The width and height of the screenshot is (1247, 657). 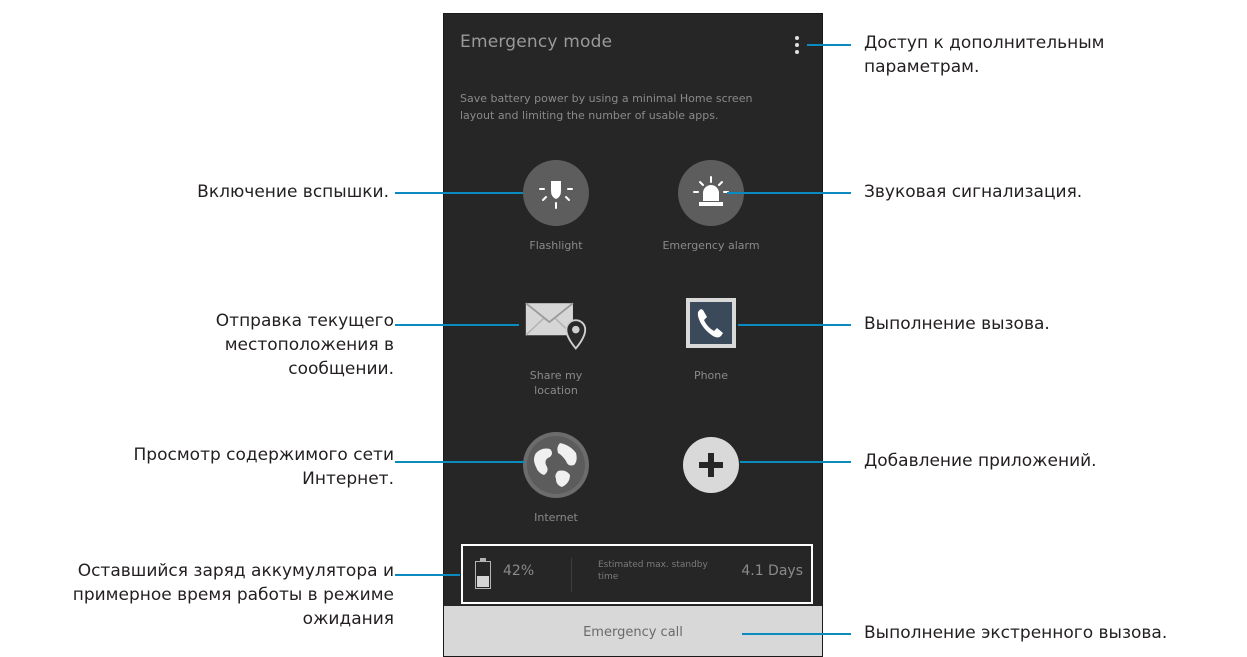 What do you see at coordinates (957, 324) in the screenshot?
I see `callout-phone: Выполнение вызова.` at bounding box center [957, 324].